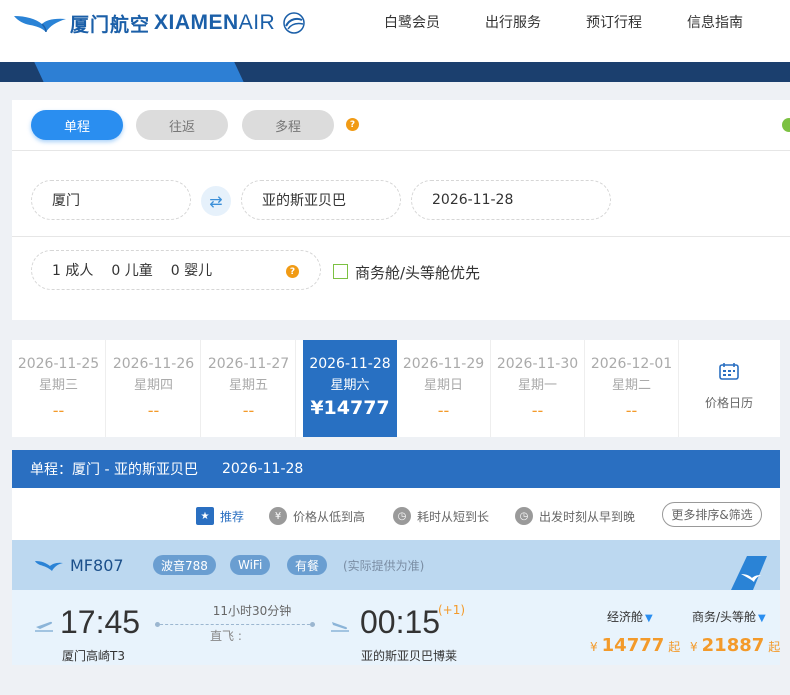  Describe the element at coordinates (307, 565) in the screenshot. I see `meal-tag: 有餐` at that location.